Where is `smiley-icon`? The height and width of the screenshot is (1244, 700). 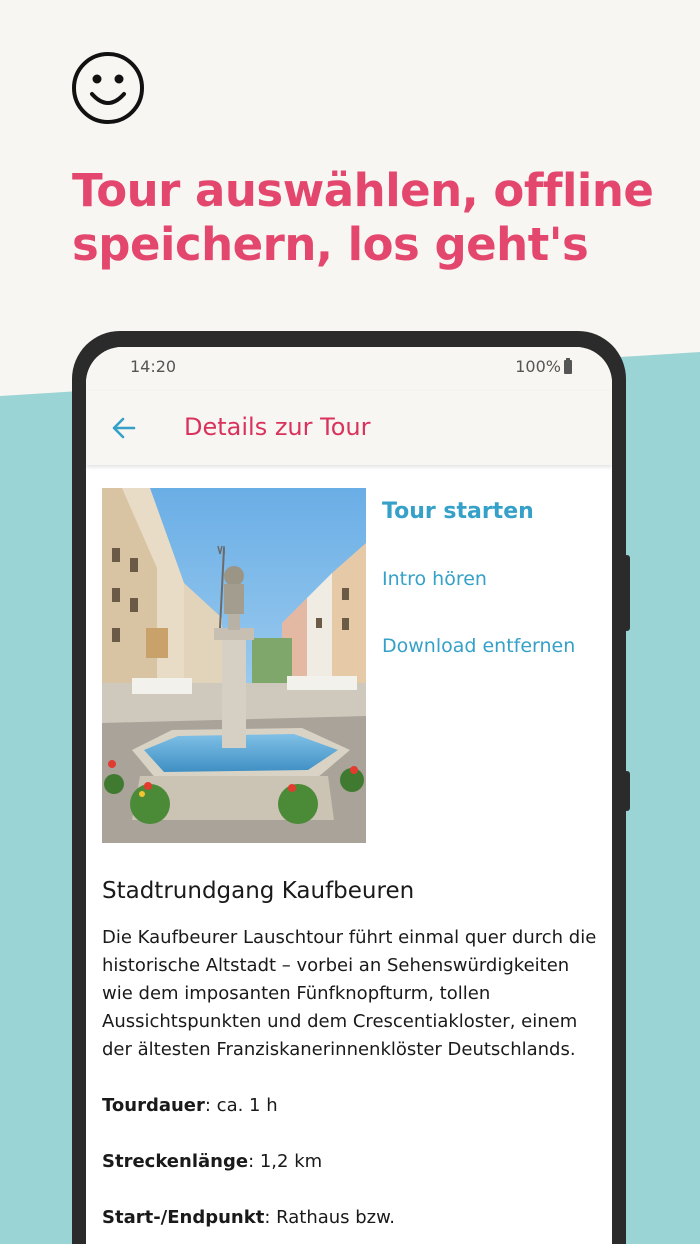
smiley-icon is located at coordinates (108, 88).